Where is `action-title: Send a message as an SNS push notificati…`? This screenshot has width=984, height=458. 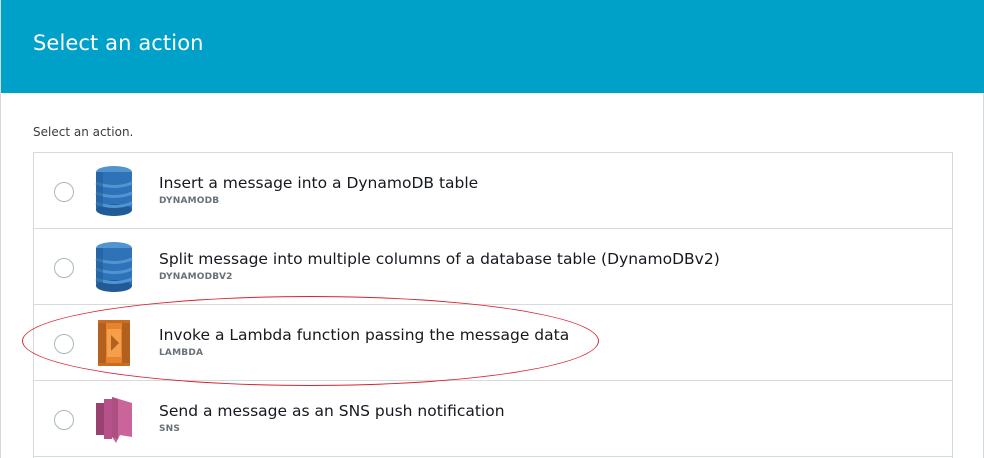
action-title: Send a message as an SNS push notificati… is located at coordinates (332, 411).